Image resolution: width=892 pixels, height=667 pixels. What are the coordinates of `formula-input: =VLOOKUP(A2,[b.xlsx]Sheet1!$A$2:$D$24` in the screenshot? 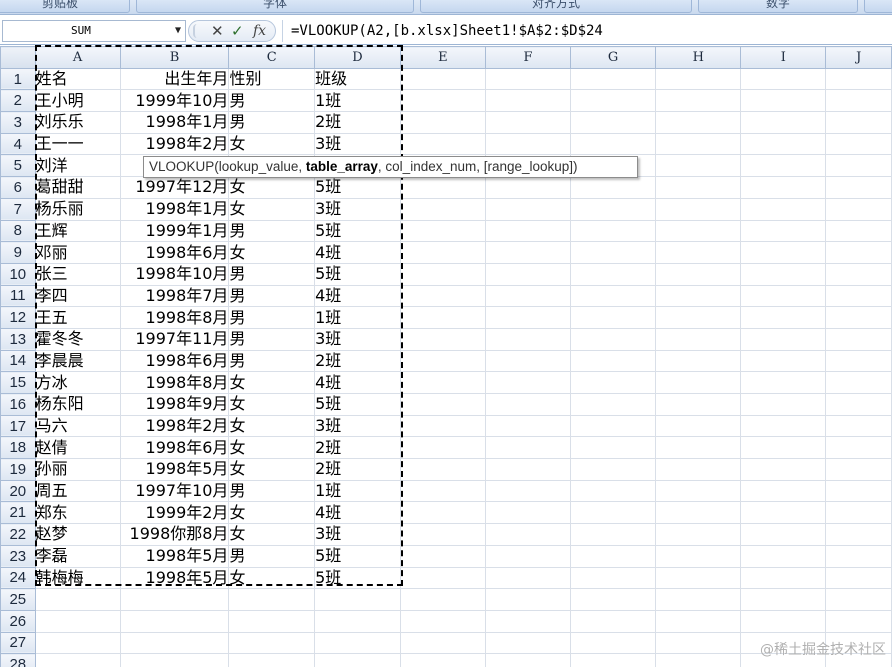 It's located at (586, 31).